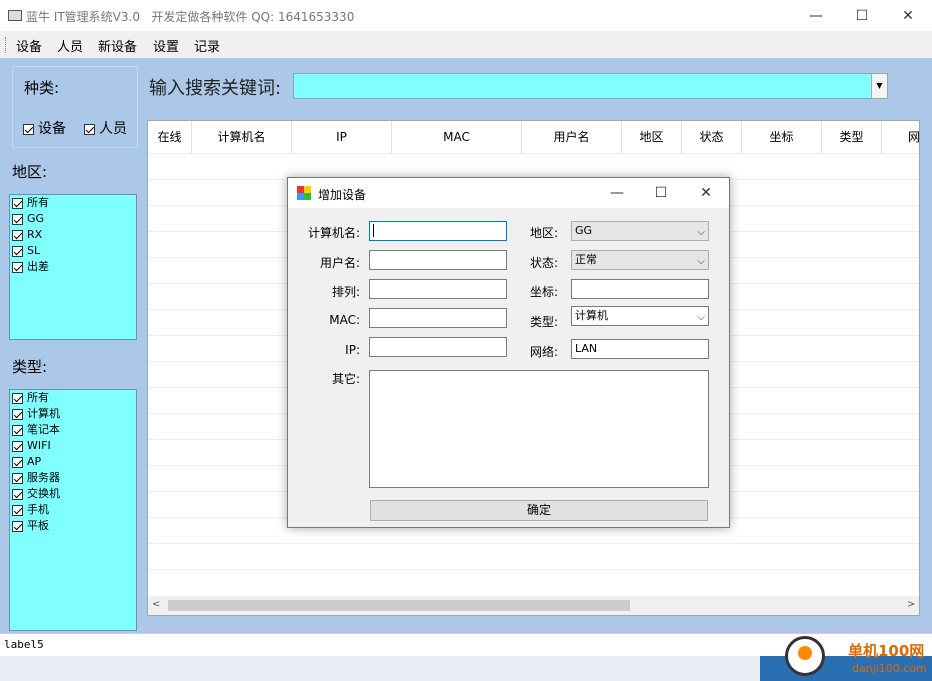 The height and width of the screenshot is (681, 932). I want to click on scroll-right-icon: >, so click(911, 604).